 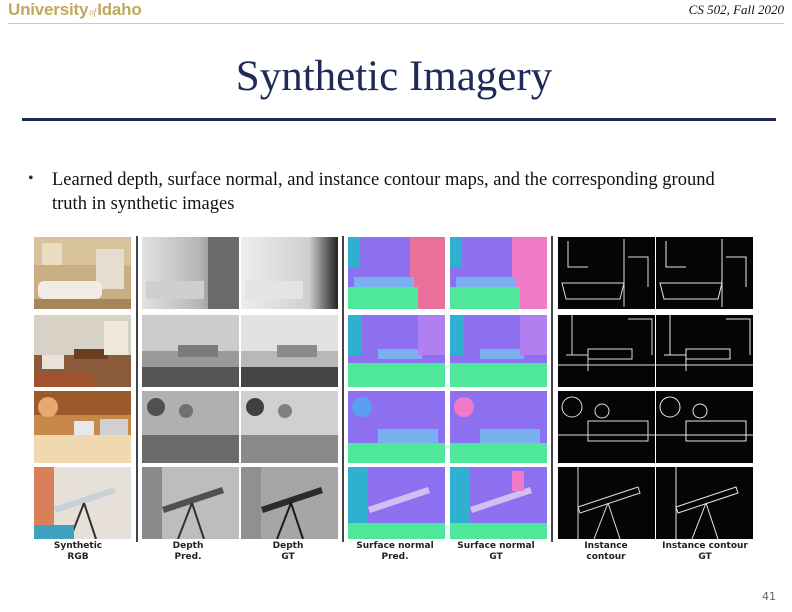 I want to click on page-number: 41, so click(x=769, y=596).